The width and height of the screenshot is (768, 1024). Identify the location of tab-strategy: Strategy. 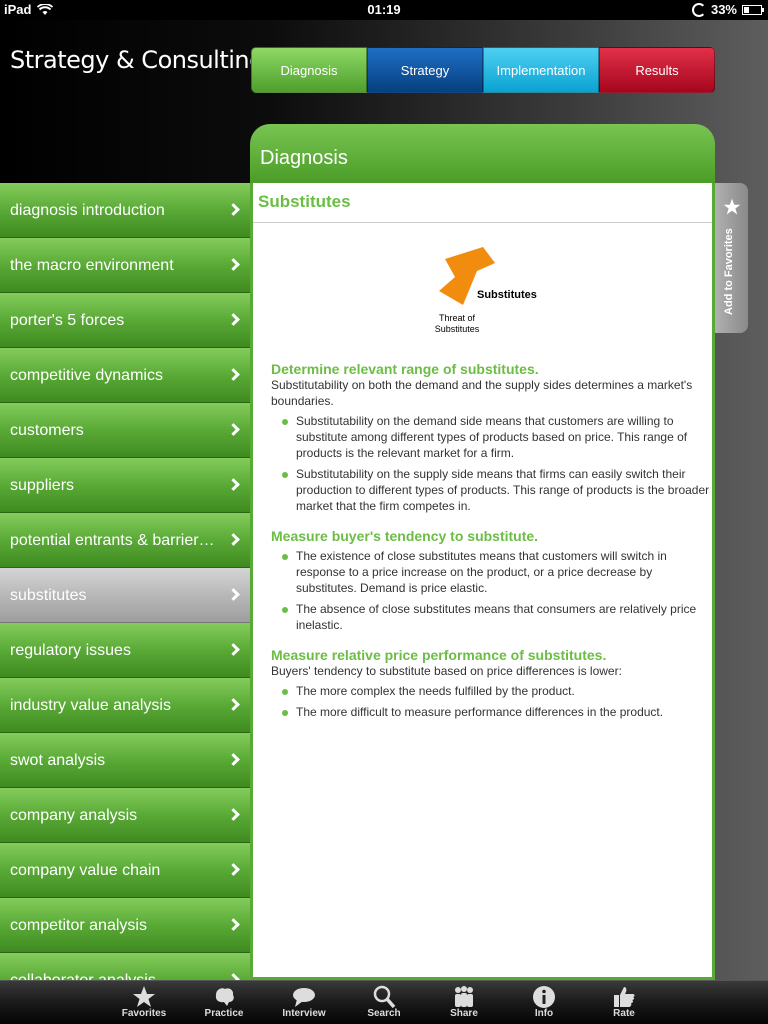
(425, 70).